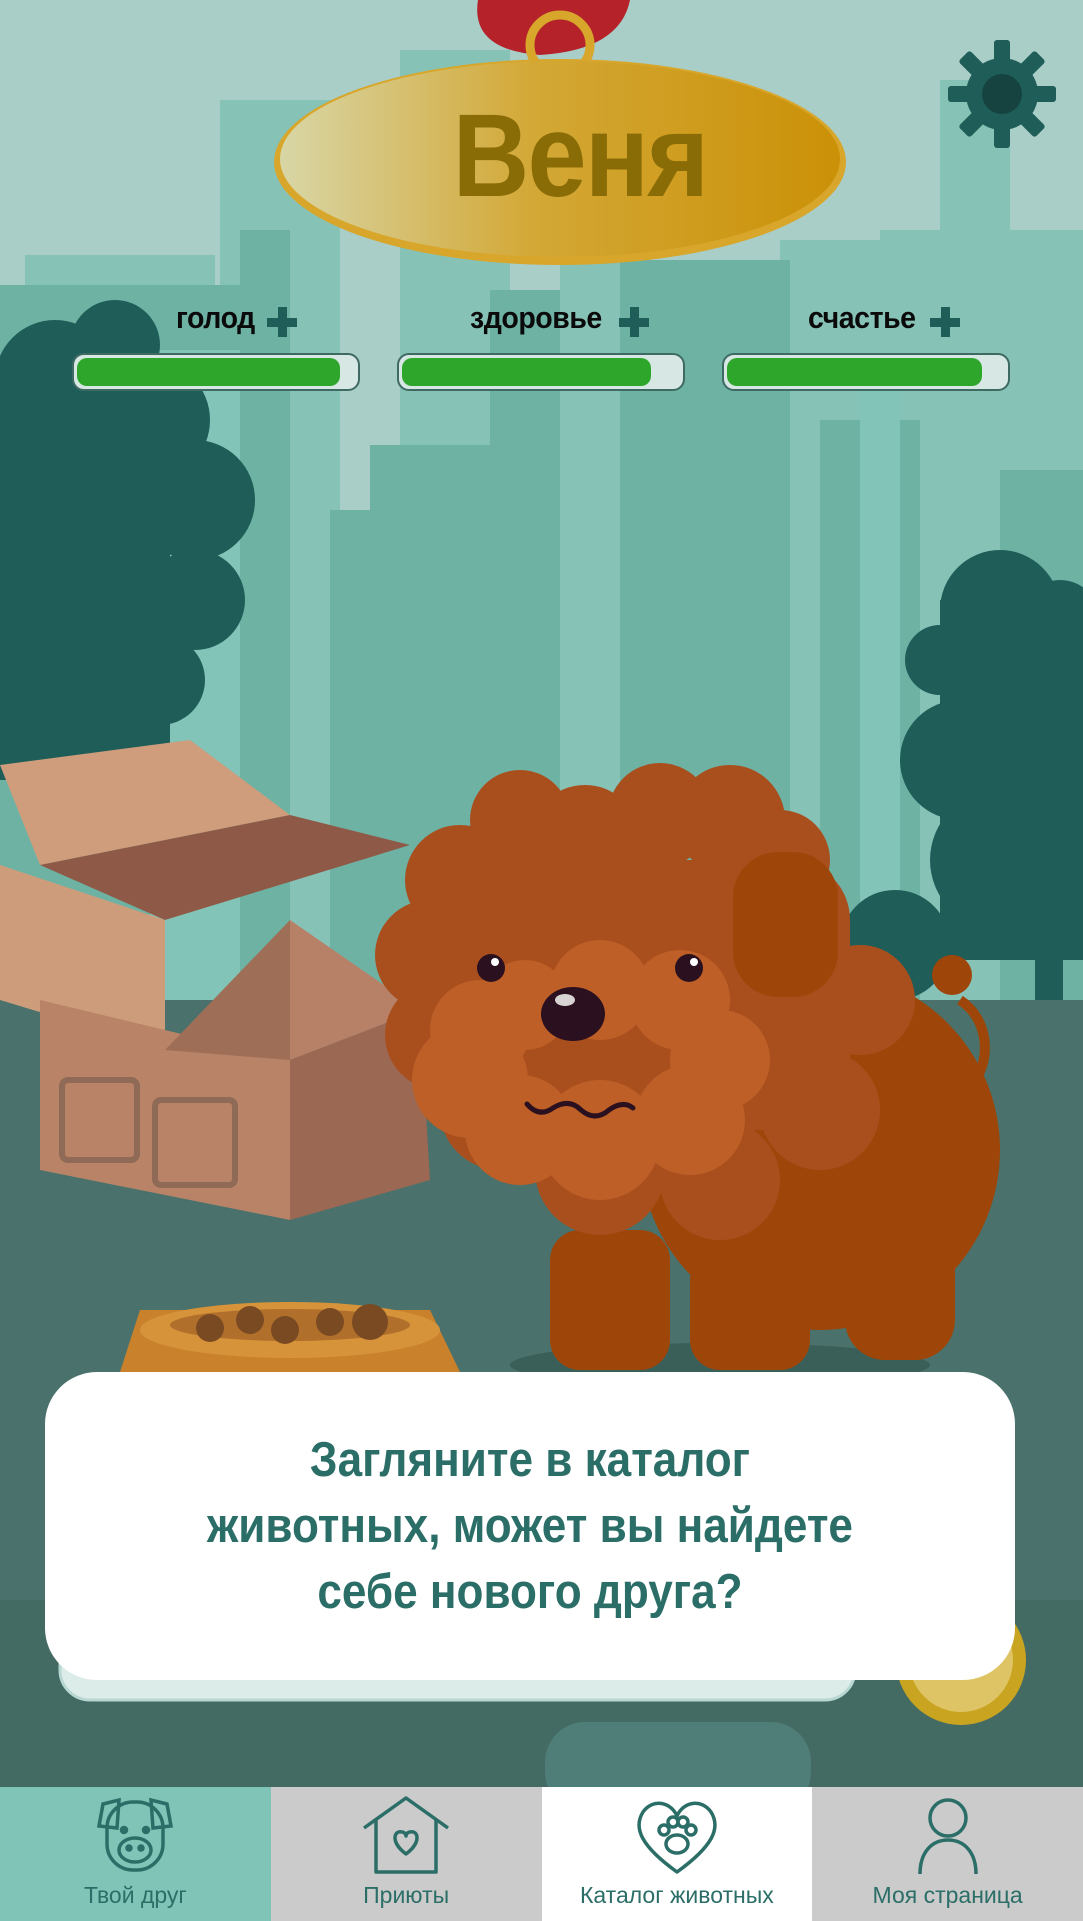 The image size is (1083, 1921). What do you see at coordinates (854, 372) in the screenshot?
I see `happiness-bar-fill` at bounding box center [854, 372].